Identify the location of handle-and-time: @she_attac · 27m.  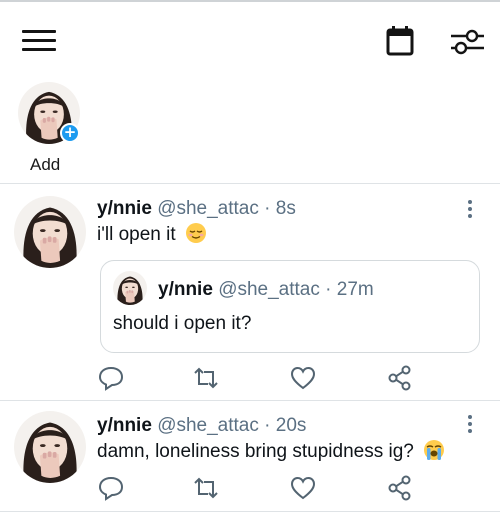
(296, 289).